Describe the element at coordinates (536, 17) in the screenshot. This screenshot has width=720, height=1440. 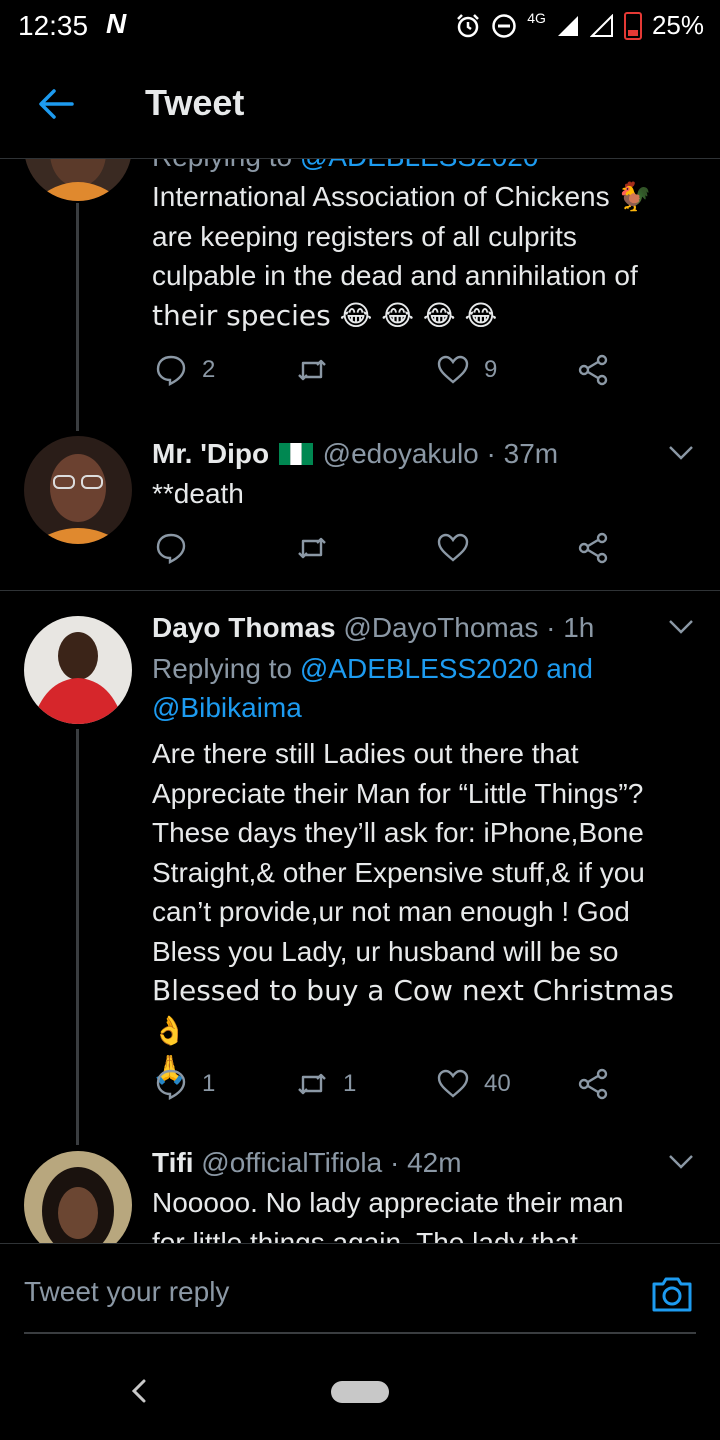
I see `network-type: 4G` at that location.